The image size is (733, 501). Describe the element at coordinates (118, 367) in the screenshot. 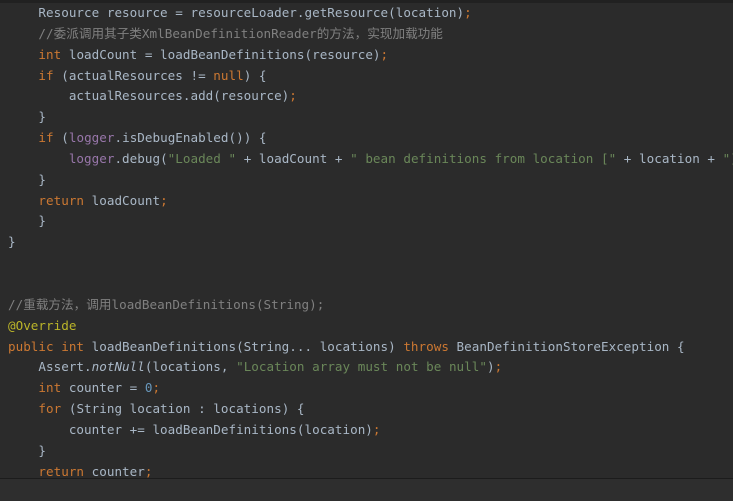

I see `code-token-static: notNull` at that location.